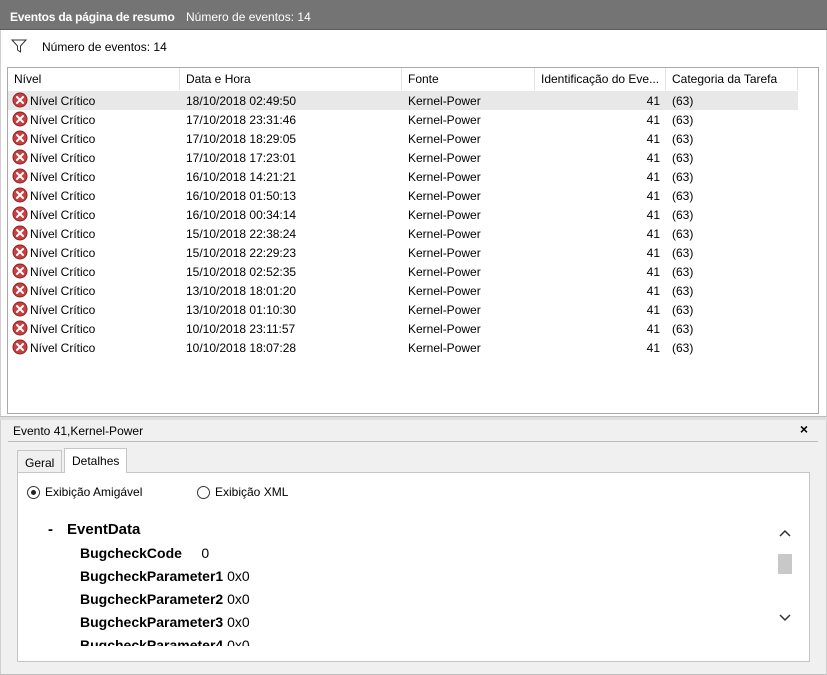 The image size is (827, 675). Describe the element at coordinates (241, 310) in the screenshot. I see `cell-datetime: 13/10/2018 01:10:30` at that location.